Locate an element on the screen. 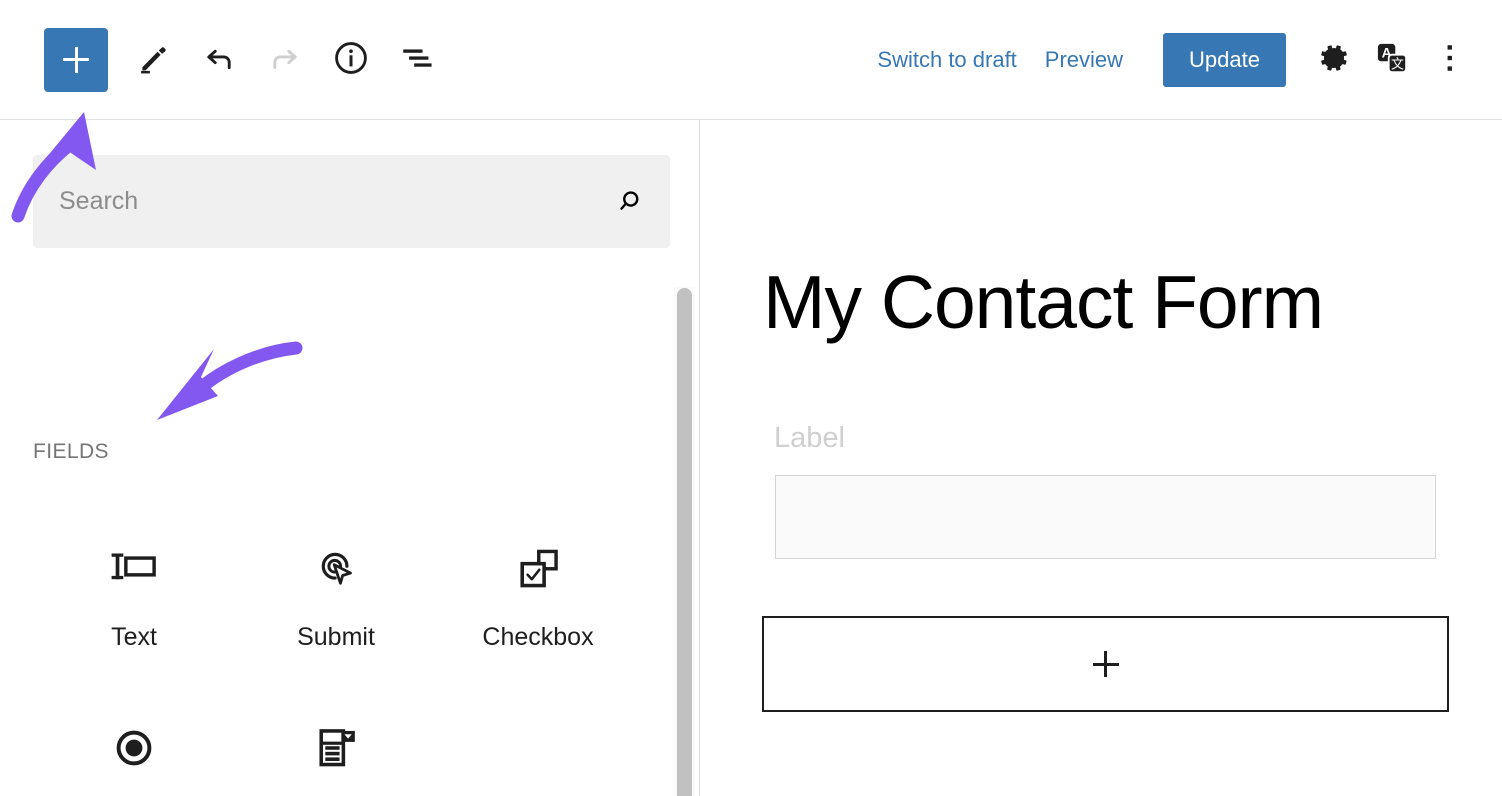 The image size is (1502, 796). form-field-label: Label is located at coordinates (809, 438).